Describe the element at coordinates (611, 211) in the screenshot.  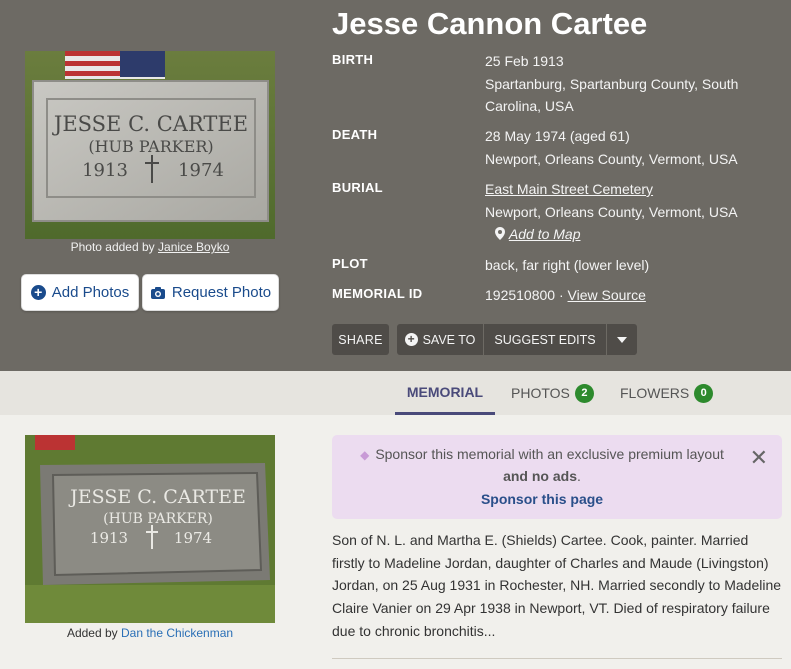
I see `burial-place: Newport, Orleans County, Vermont, USA` at that location.